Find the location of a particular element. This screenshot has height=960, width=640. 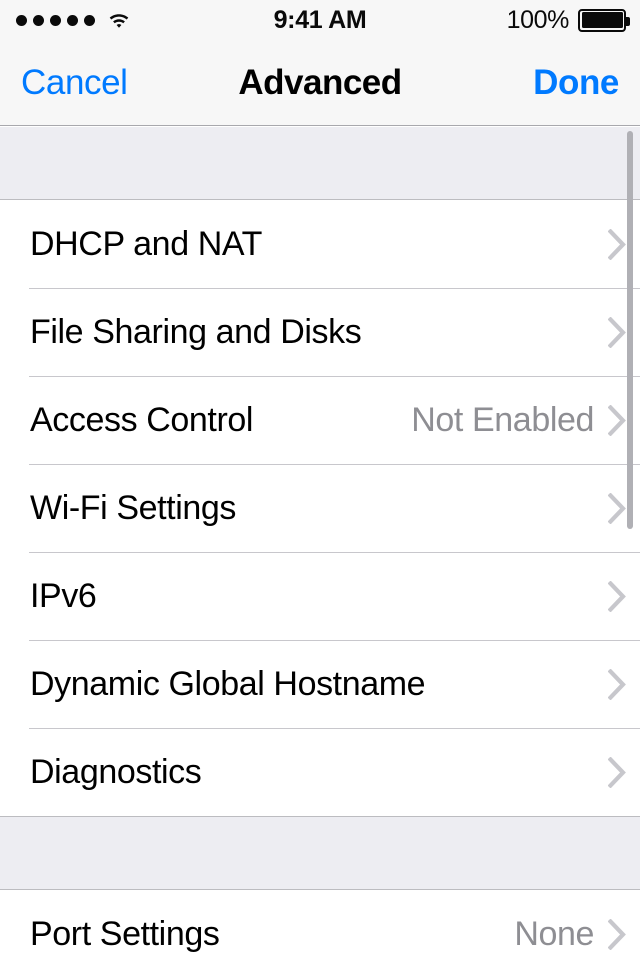

battery-percent-label: 100% is located at coordinates (538, 19).